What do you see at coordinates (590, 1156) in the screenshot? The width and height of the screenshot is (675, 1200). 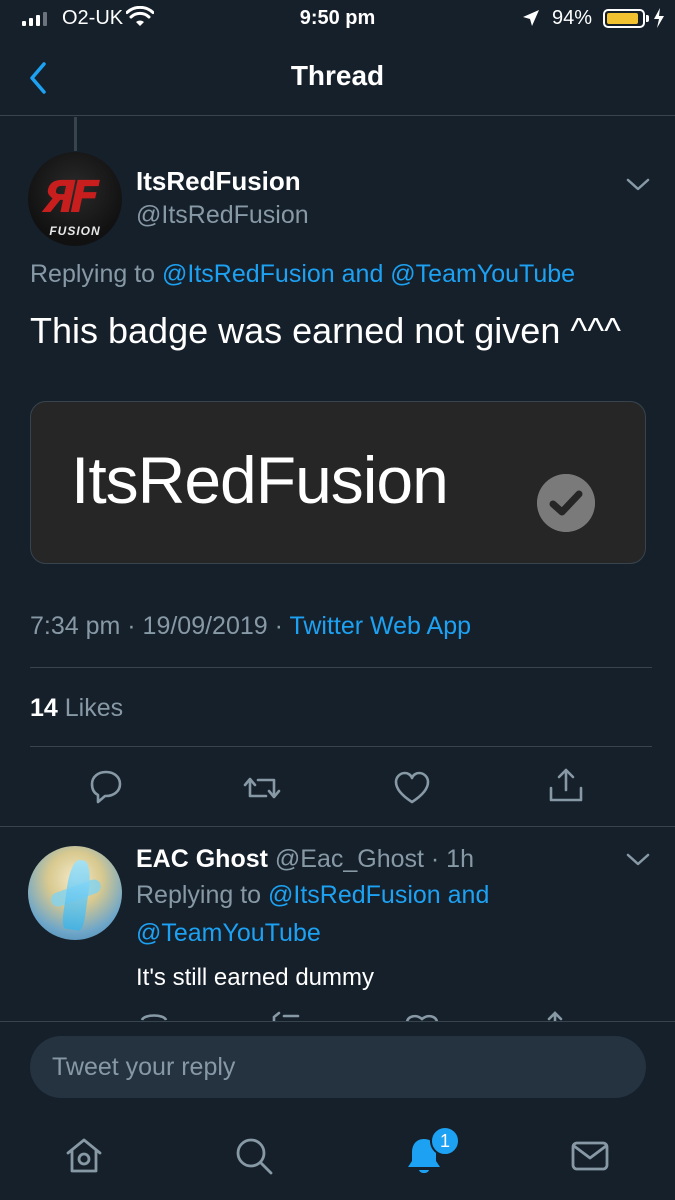 I see `messages-icon` at bounding box center [590, 1156].